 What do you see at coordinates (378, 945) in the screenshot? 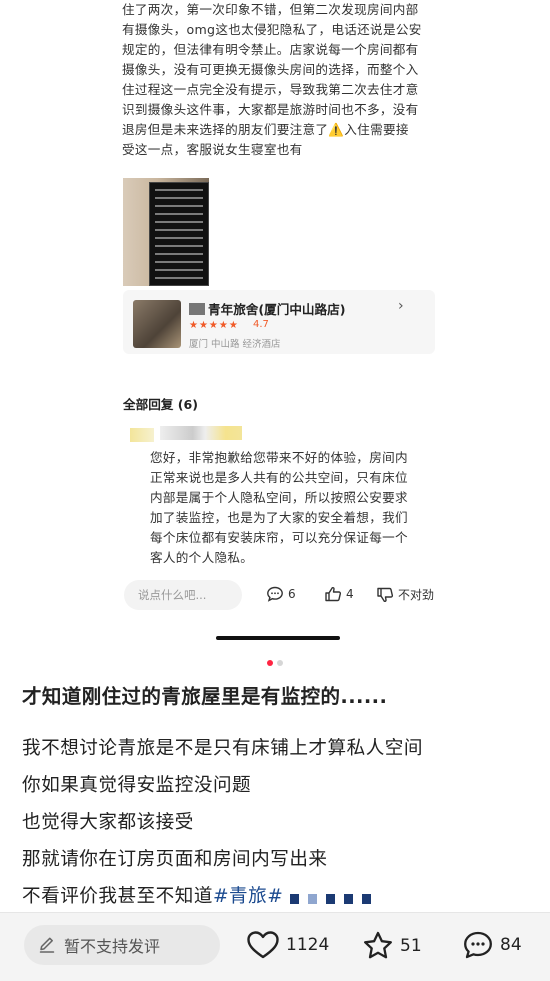
I see `star-icon` at bounding box center [378, 945].